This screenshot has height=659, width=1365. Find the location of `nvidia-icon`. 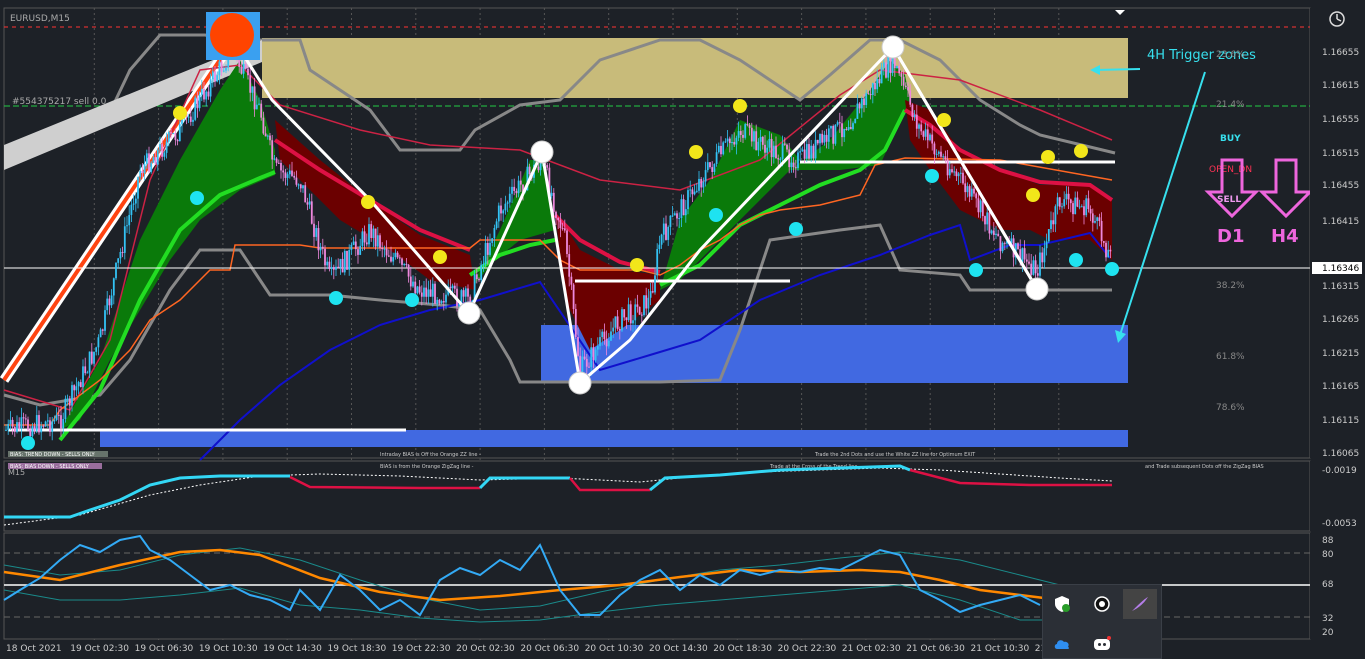

nvidia-icon is located at coordinates (1102, 604).